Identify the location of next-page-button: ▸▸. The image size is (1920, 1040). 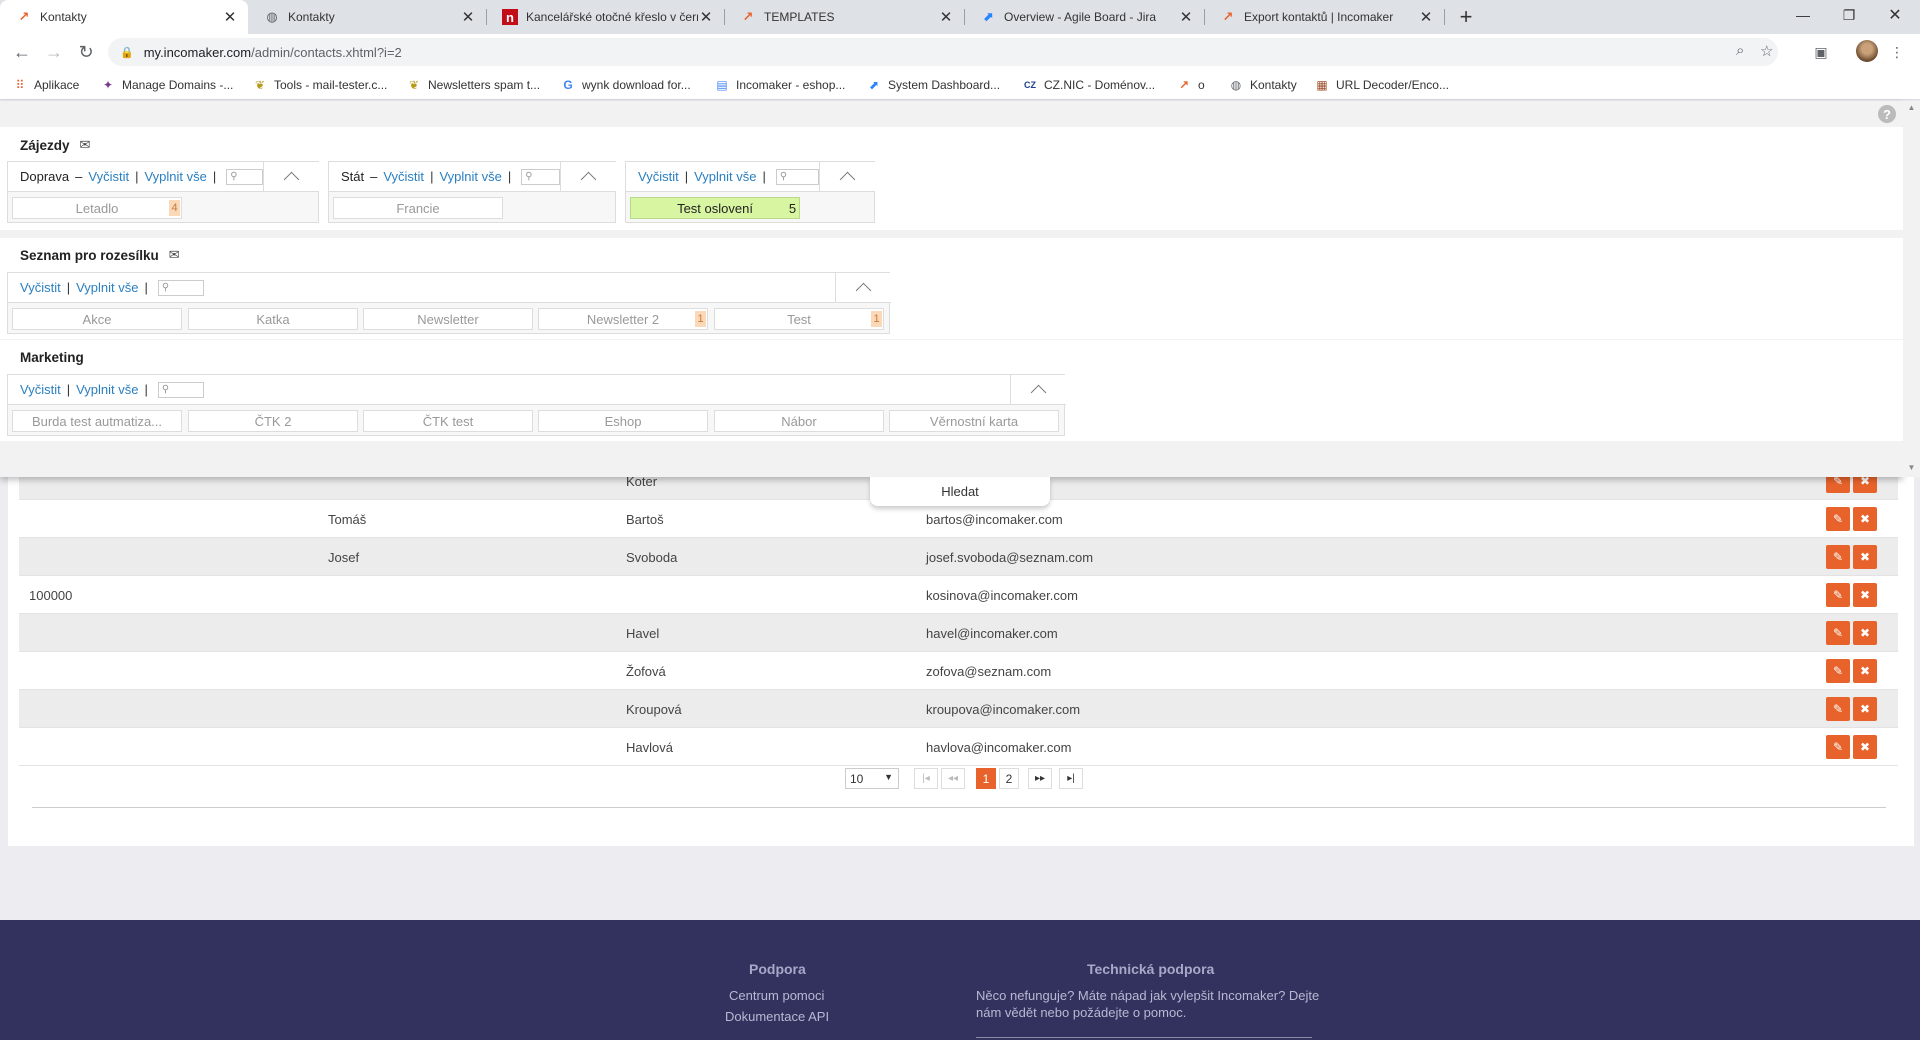
(1040, 778).